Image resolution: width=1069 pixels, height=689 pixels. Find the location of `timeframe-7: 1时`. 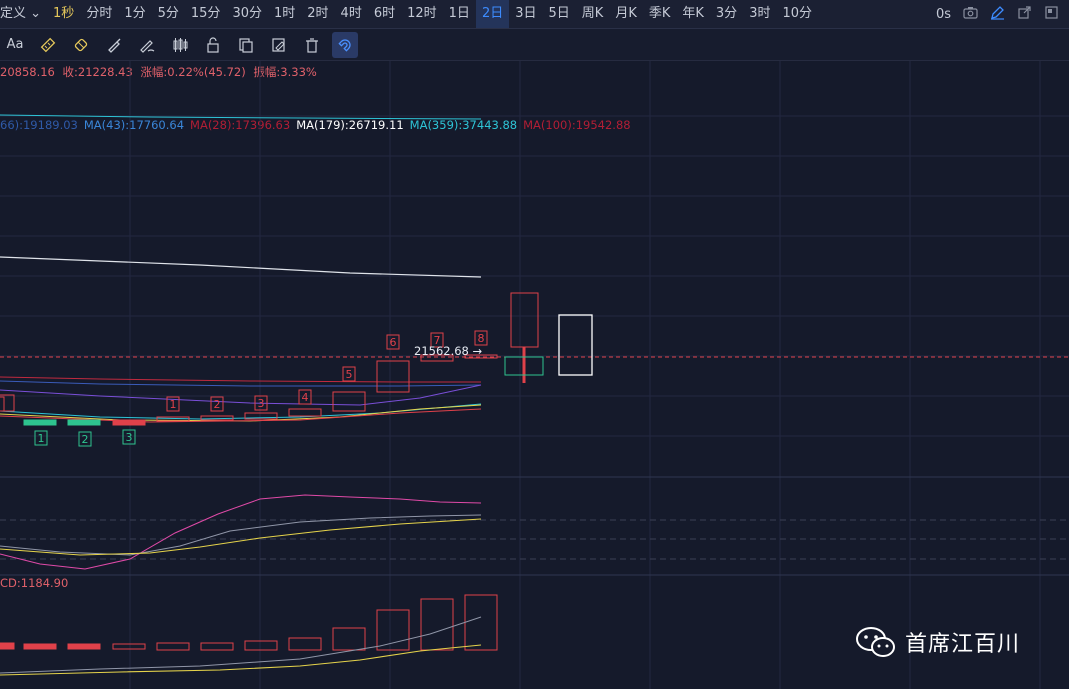

timeframe-7: 1时 is located at coordinates (284, 14).